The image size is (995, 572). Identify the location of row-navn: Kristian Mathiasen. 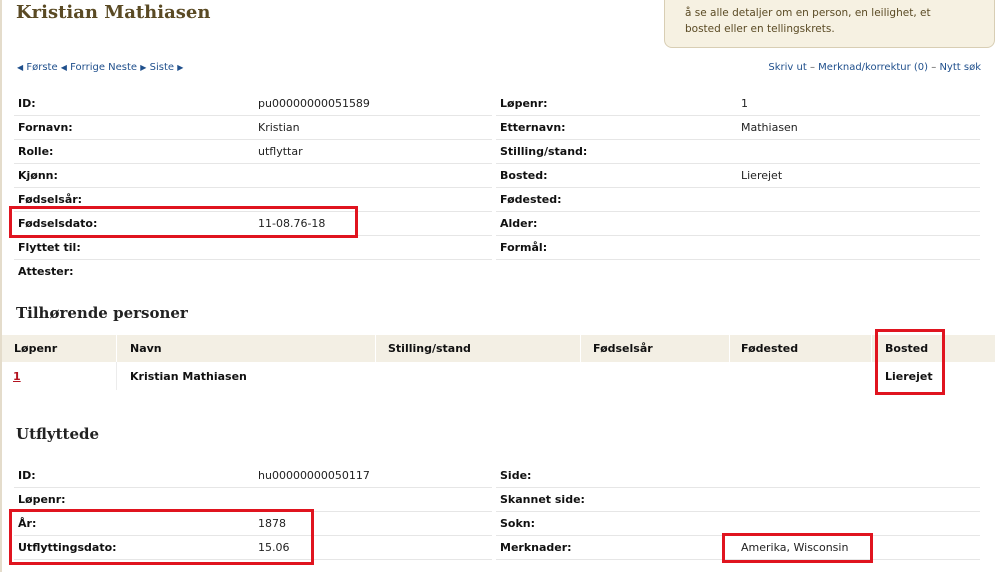
(188, 376).